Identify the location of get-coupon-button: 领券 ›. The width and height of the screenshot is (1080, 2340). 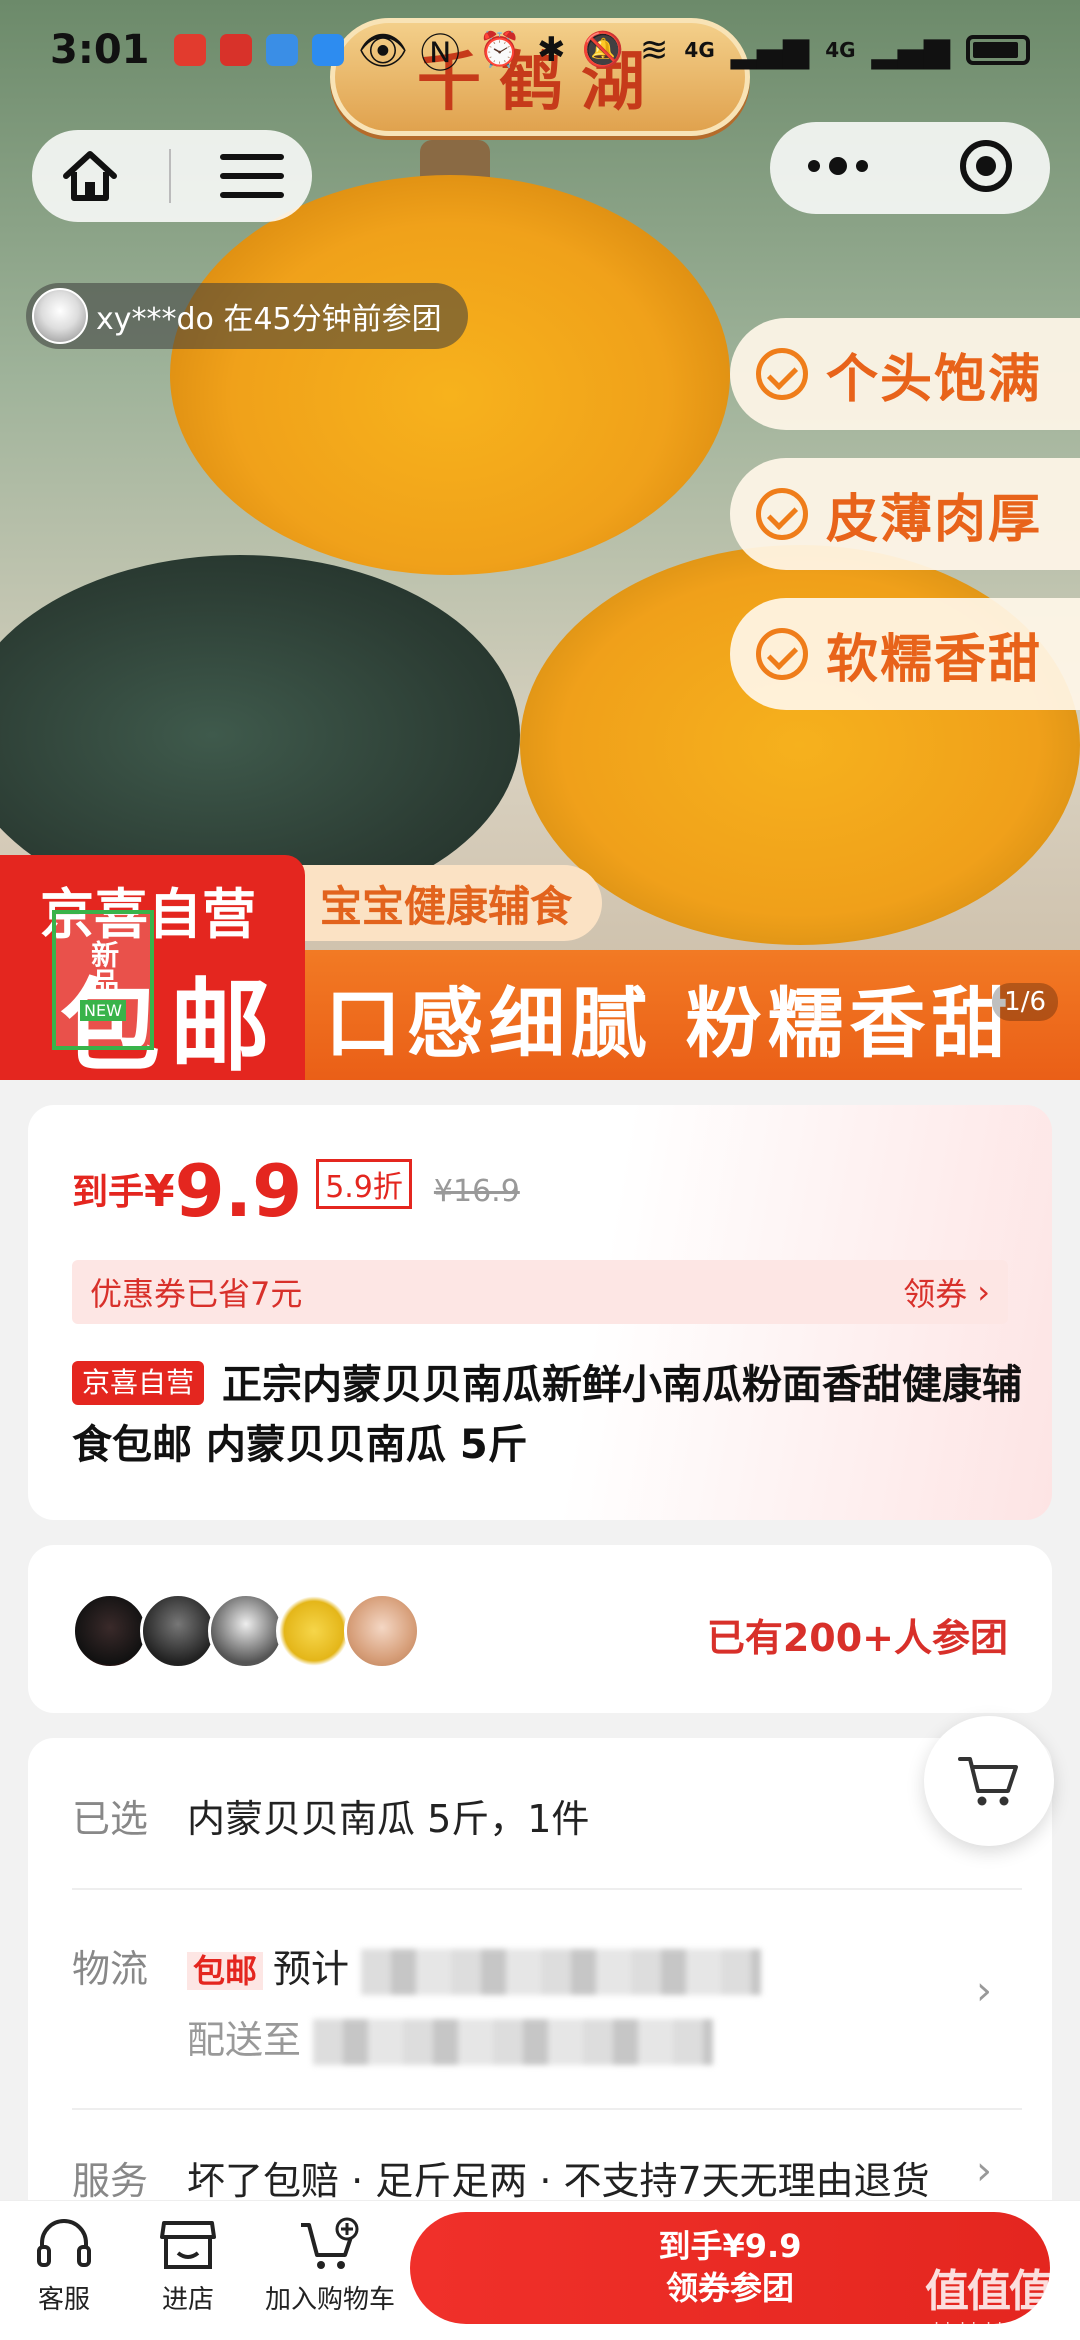
(946, 1292).